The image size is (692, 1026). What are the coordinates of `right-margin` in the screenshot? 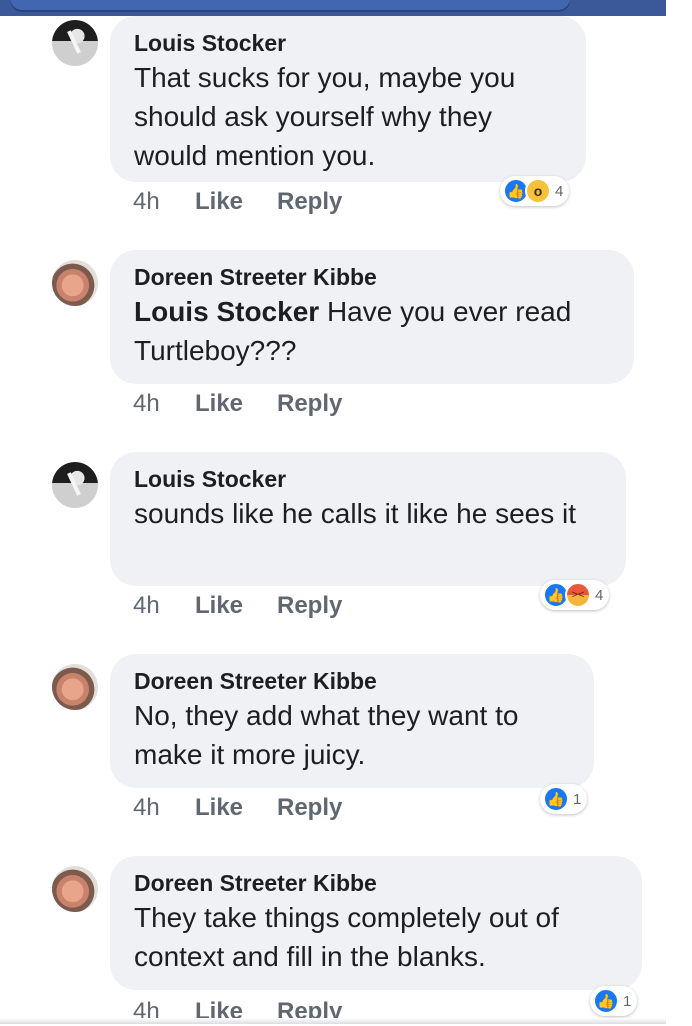 It's located at (679, 512).